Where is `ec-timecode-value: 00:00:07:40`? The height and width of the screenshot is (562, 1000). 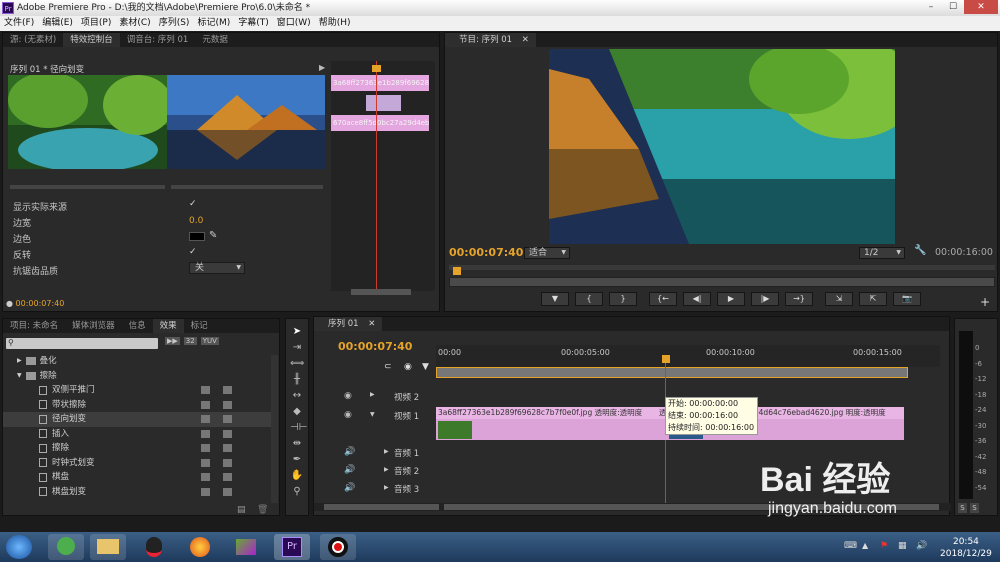 ec-timecode-value: 00:00:07:40 is located at coordinates (40, 303).